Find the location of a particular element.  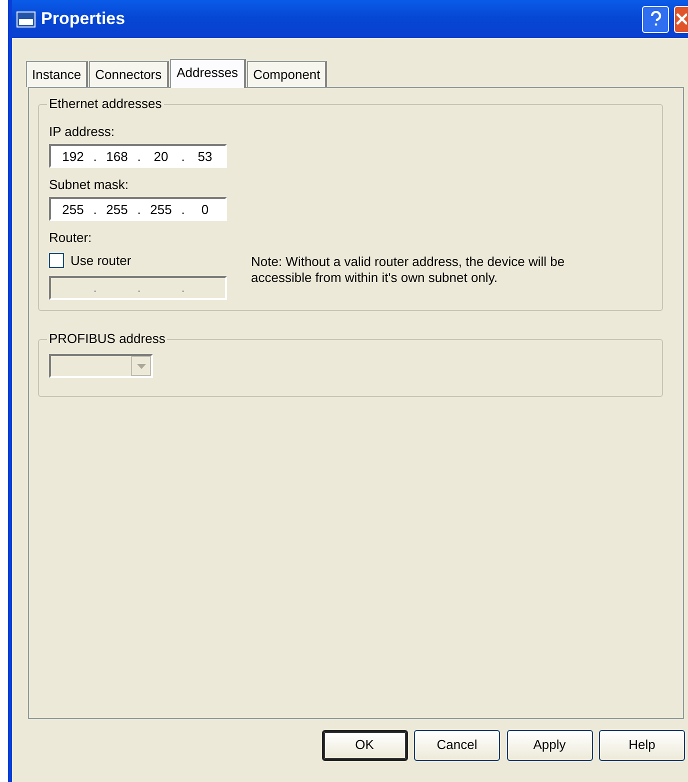

close-icon is located at coordinates (681, 19).